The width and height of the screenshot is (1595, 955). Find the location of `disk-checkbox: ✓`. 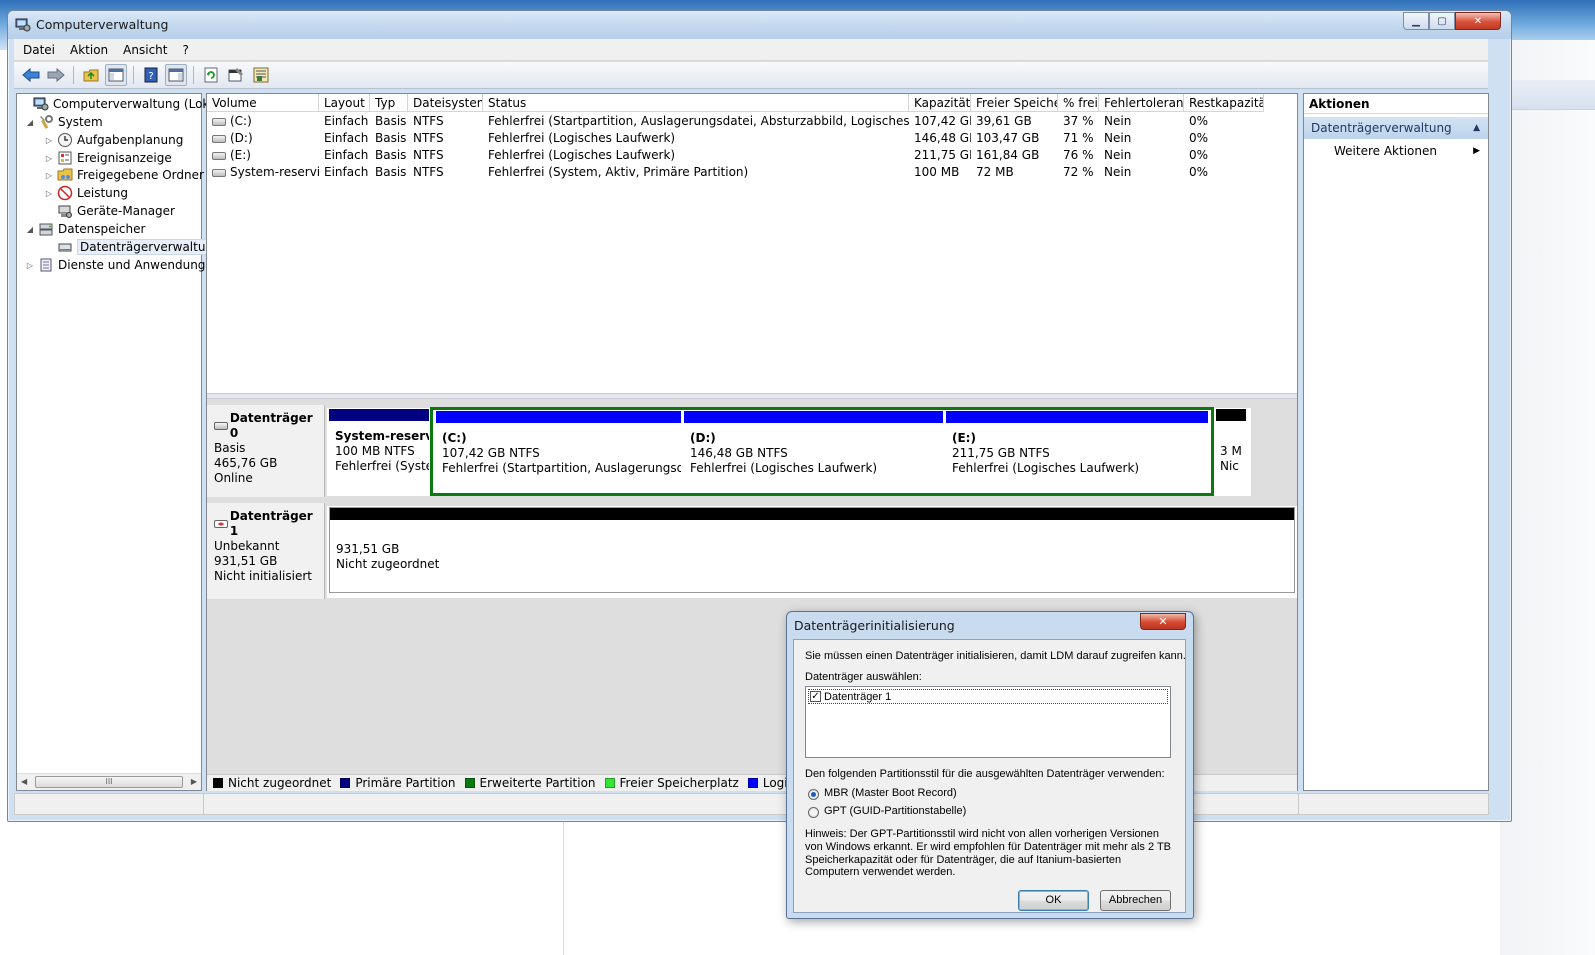

disk-checkbox: ✓ is located at coordinates (815, 696).